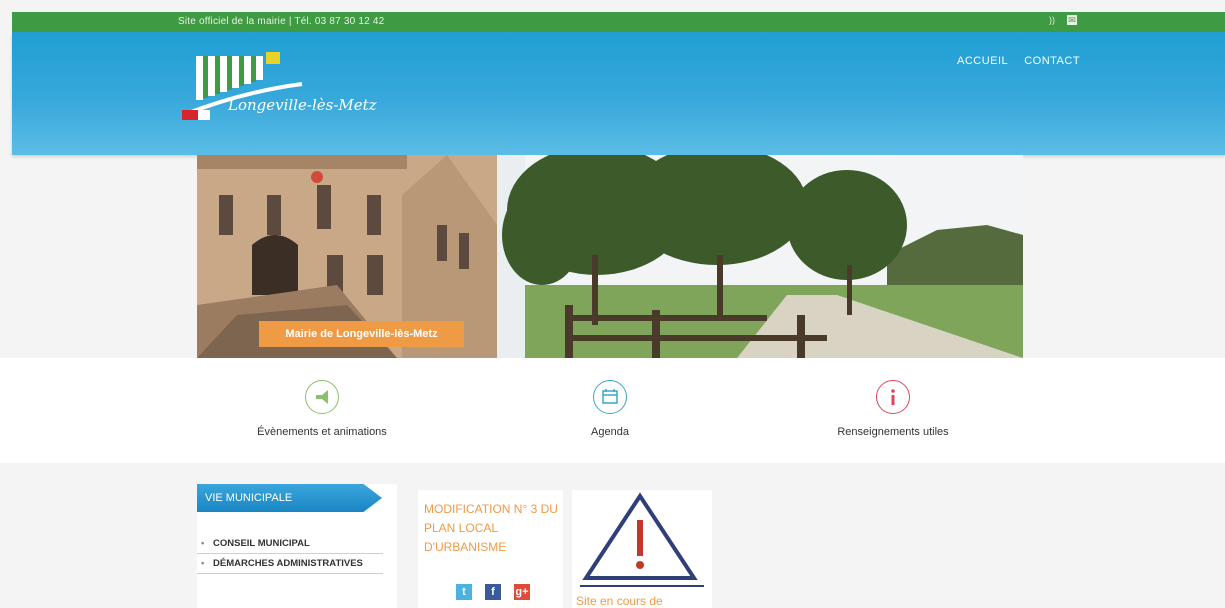  Describe the element at coordinates (302, 105) in the screenshot. I see `logo-text: Longeville-lès-Metz` at that location.